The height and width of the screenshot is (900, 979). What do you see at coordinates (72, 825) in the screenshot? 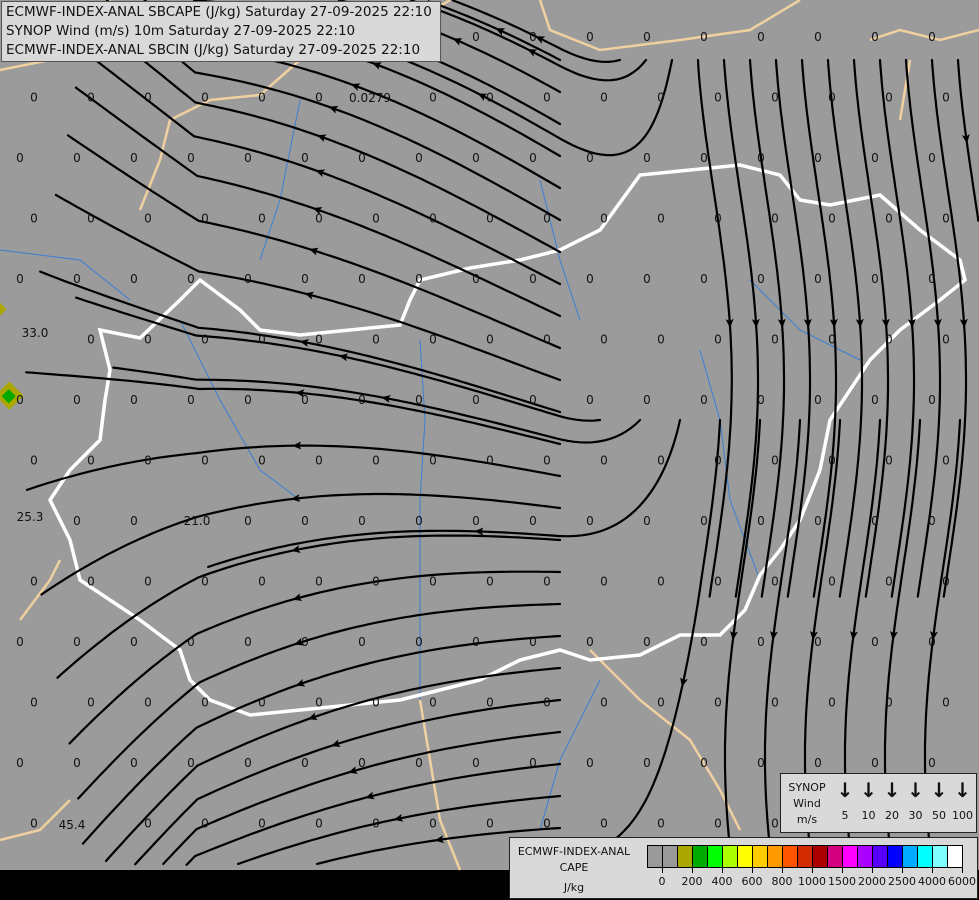
I see `cin-value-label: 45.4` at bounding box center [72, 825].